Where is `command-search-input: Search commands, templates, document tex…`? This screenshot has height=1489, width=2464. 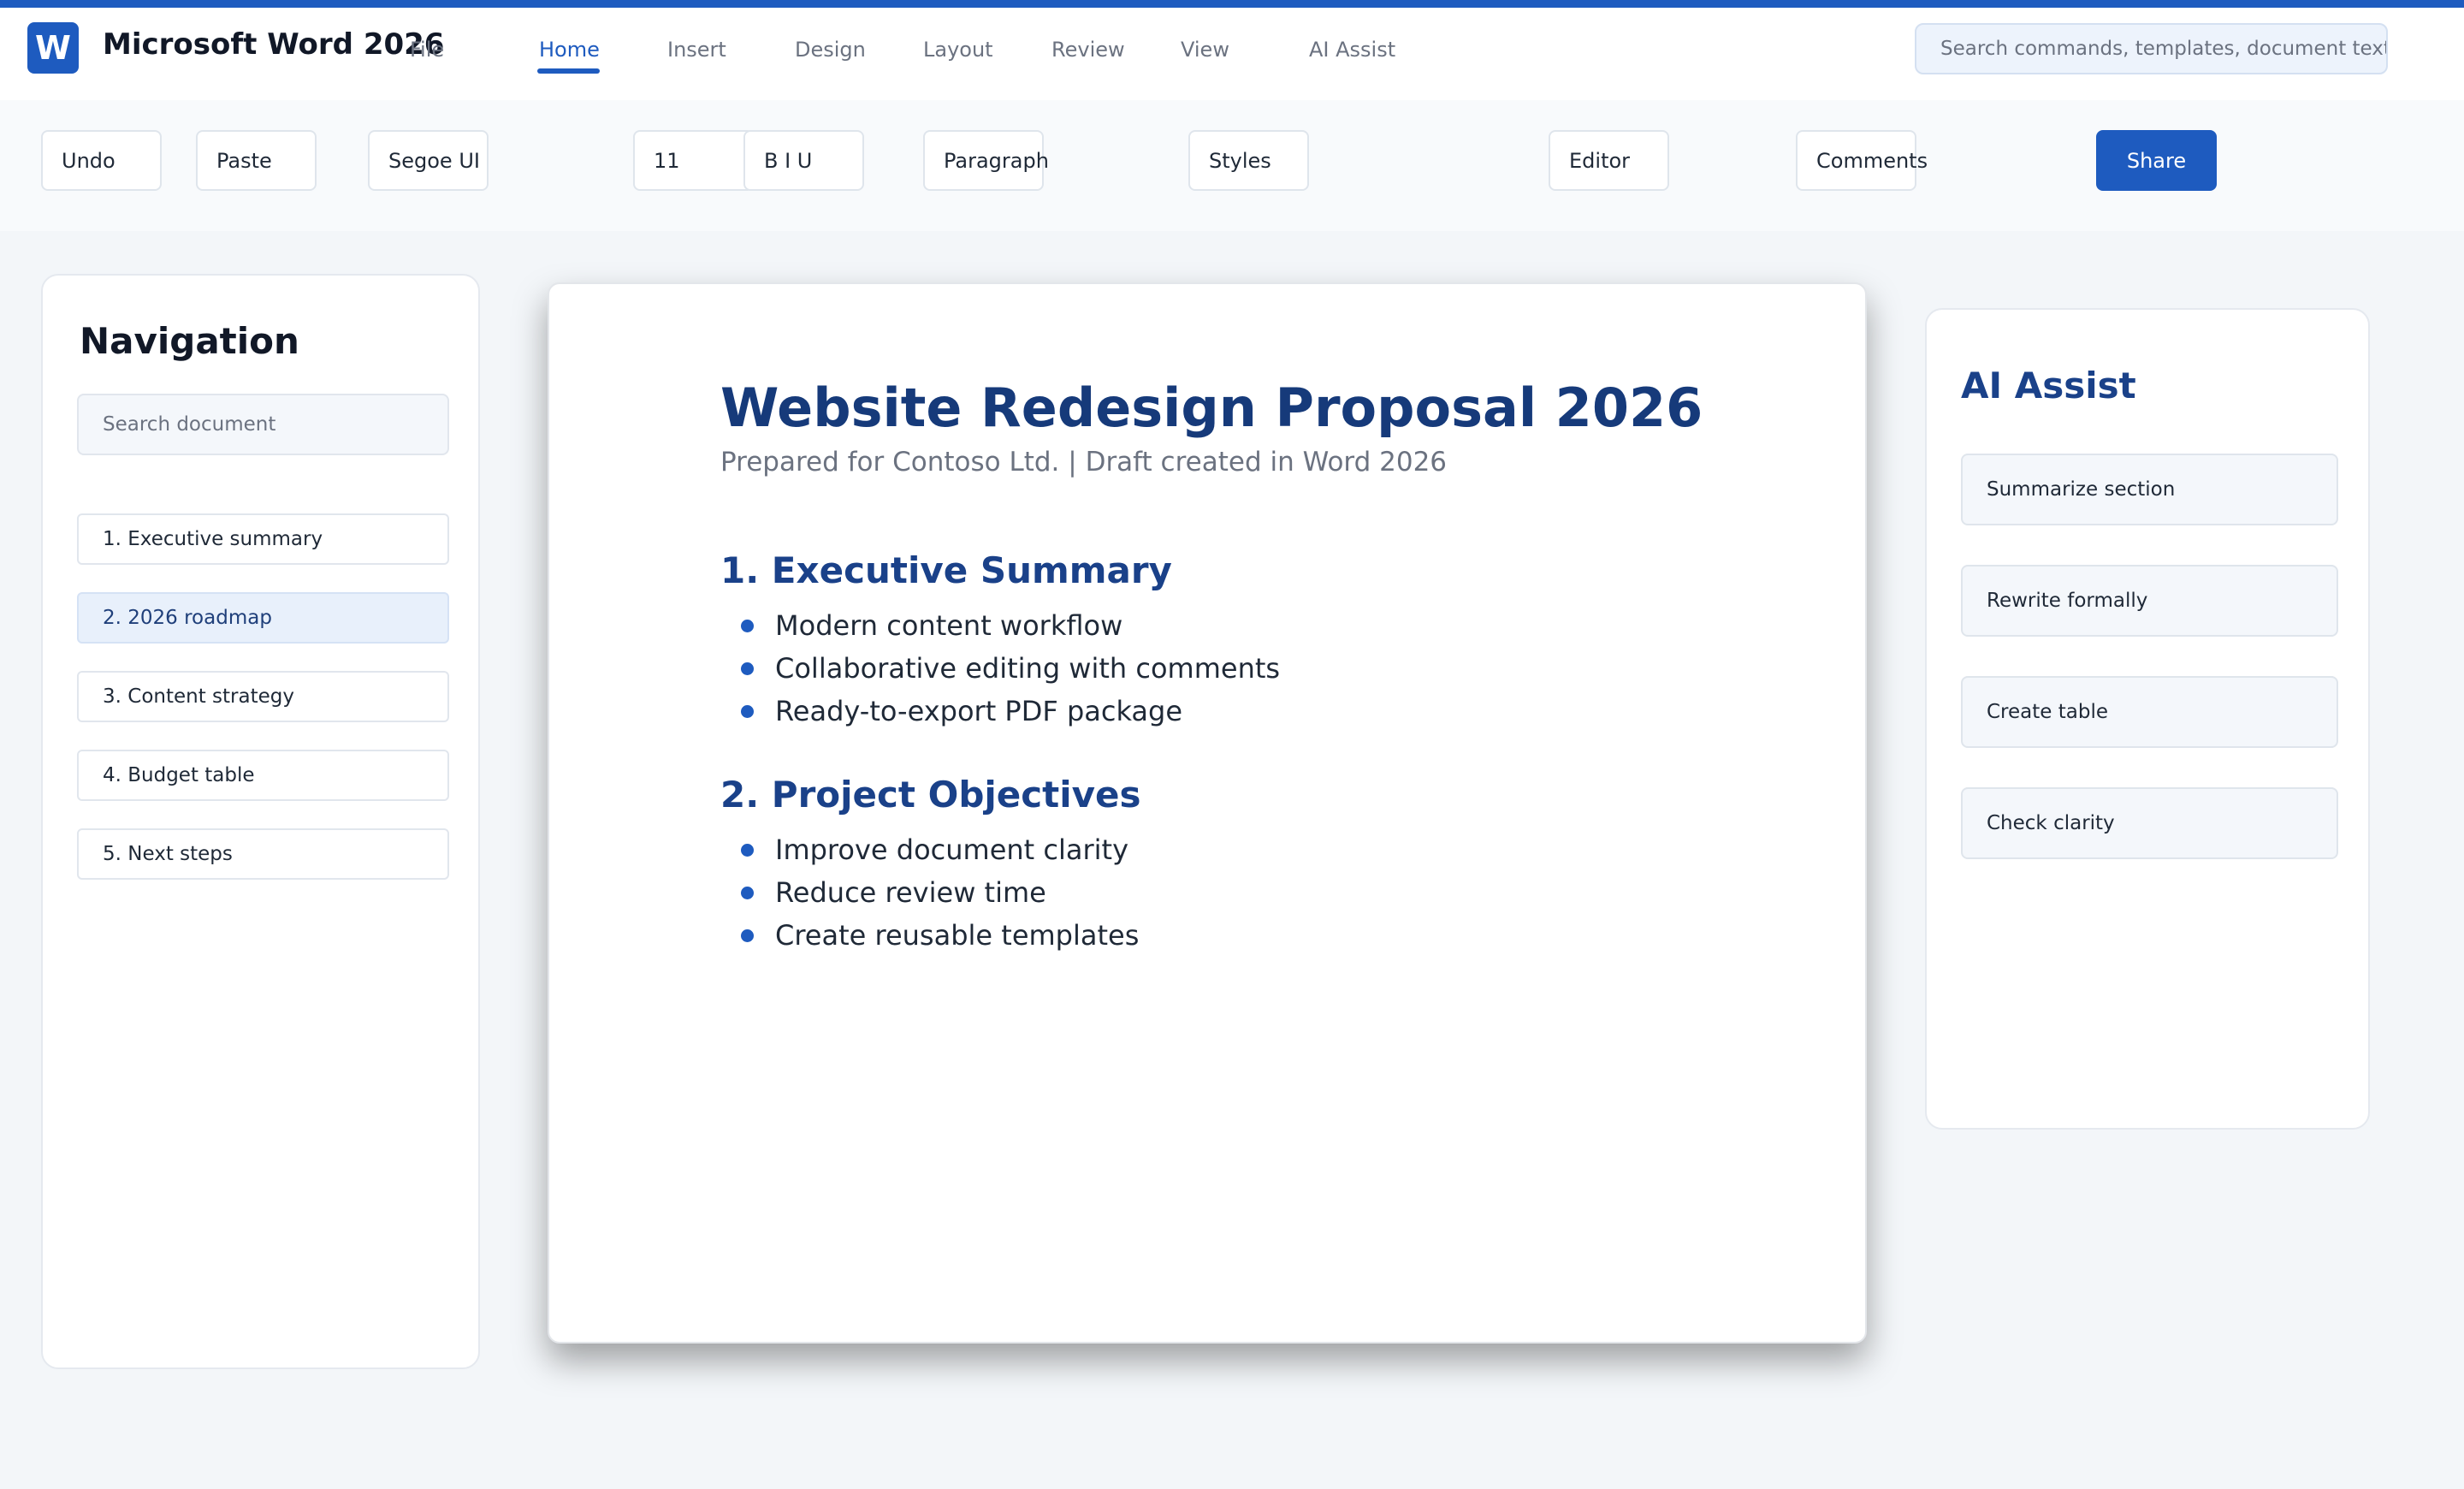
command-search-input: Search commands, templates, document tex… is located at coordinates (2151, 49).